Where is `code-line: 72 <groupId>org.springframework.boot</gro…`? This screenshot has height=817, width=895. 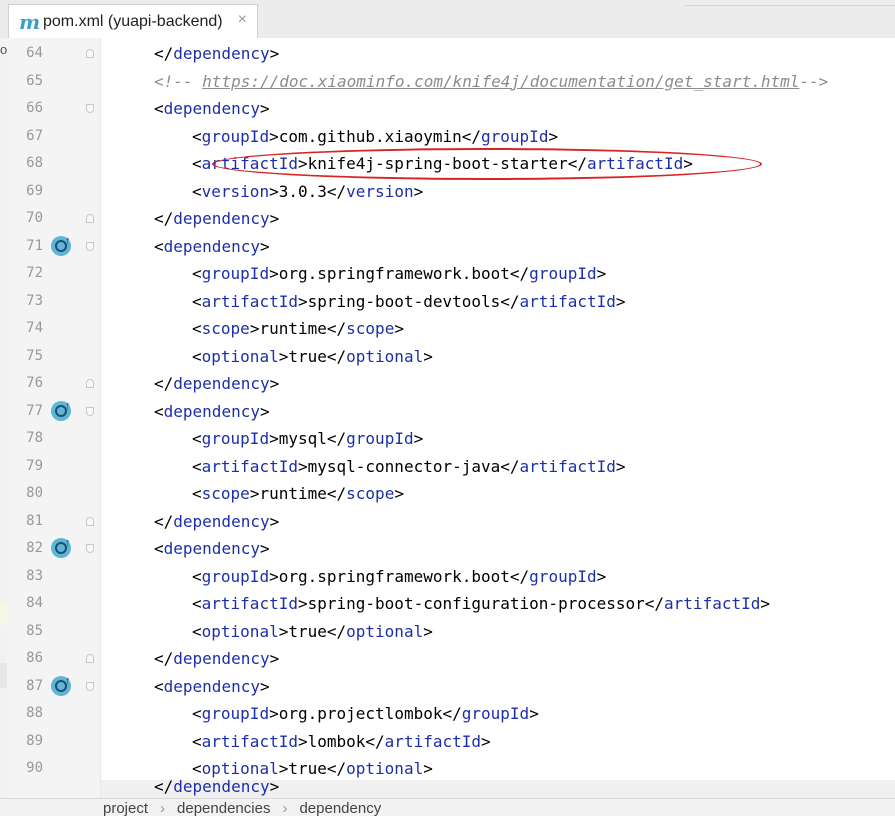
code-line: 72 <groupId>org.springframework.boot</gro… is located at coordinates (447, 273).